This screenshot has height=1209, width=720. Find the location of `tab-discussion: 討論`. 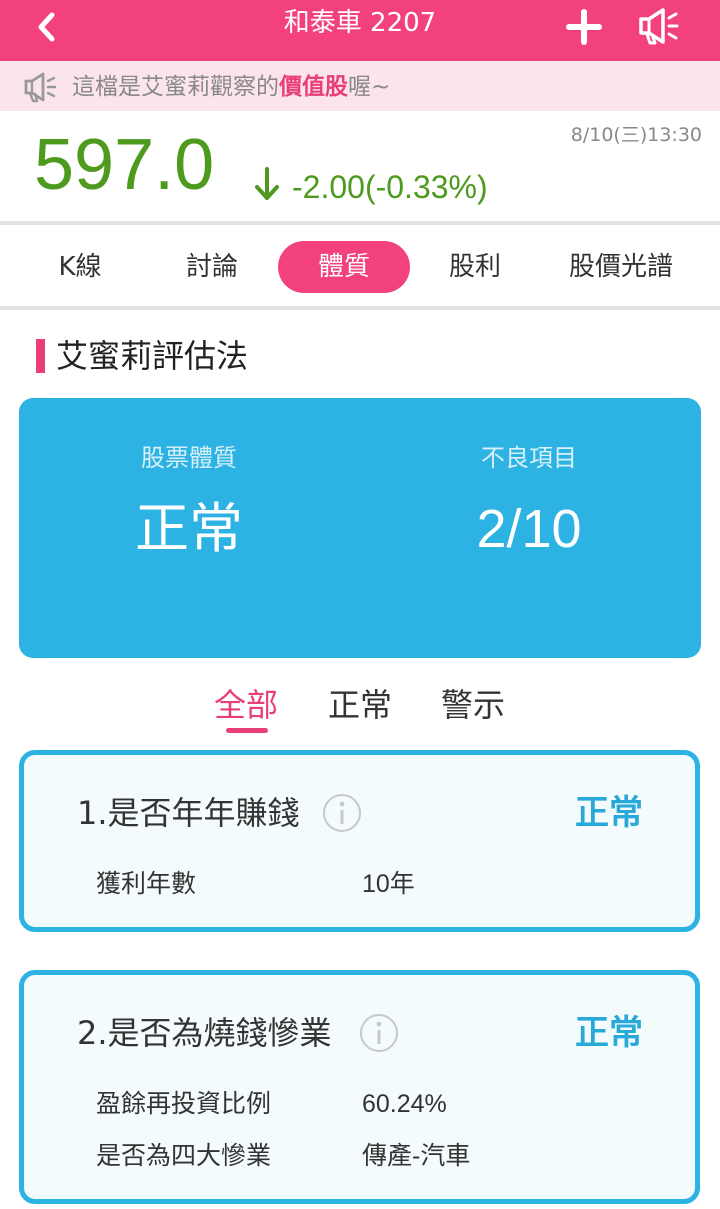

tab-discussion: 討論 is located at coordinates (212, 267).